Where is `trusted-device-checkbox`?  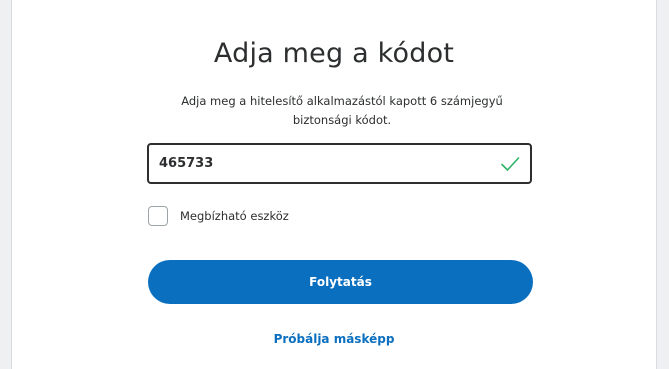 trusted-device-checkbox is located at coordinates (158, 216).